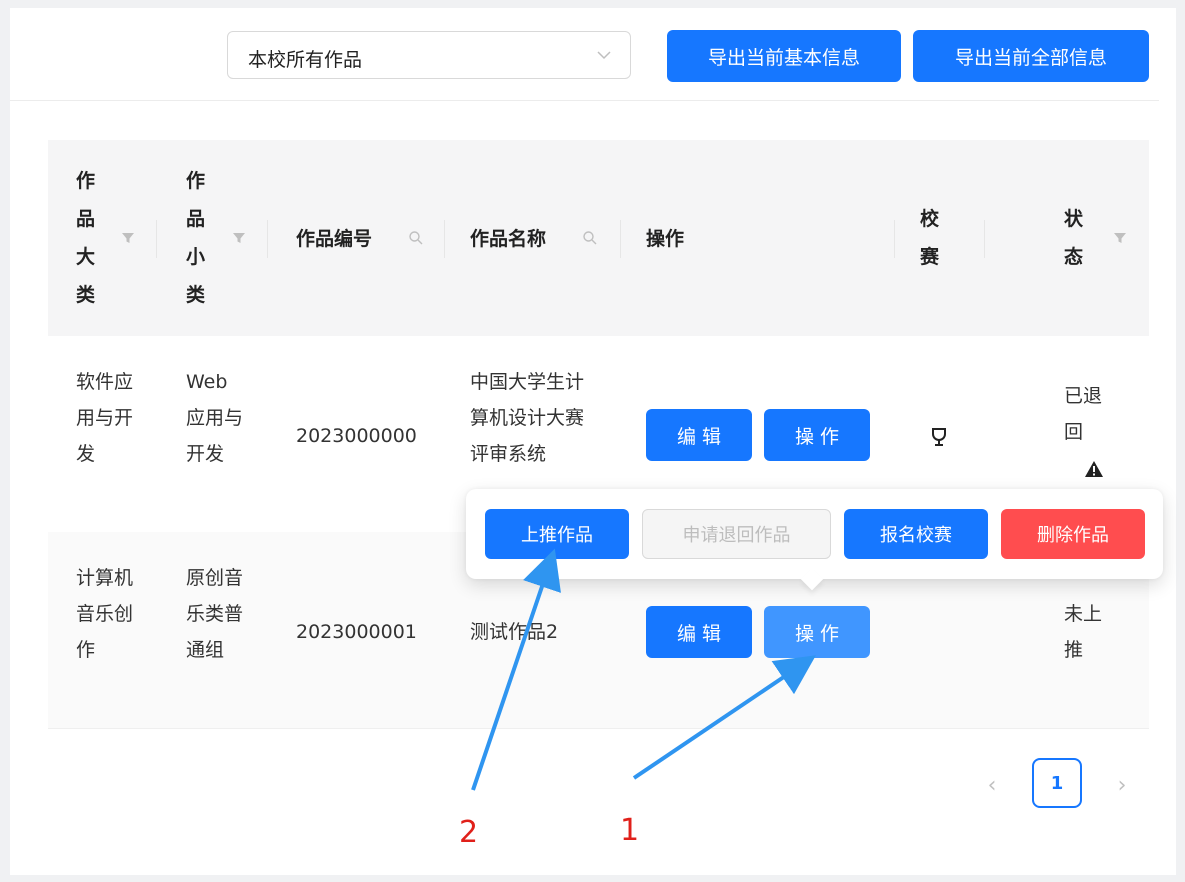  Describe the element at coordinates (356, 632) in the screenshot. I see `cell-id: 2023000001` at that location.